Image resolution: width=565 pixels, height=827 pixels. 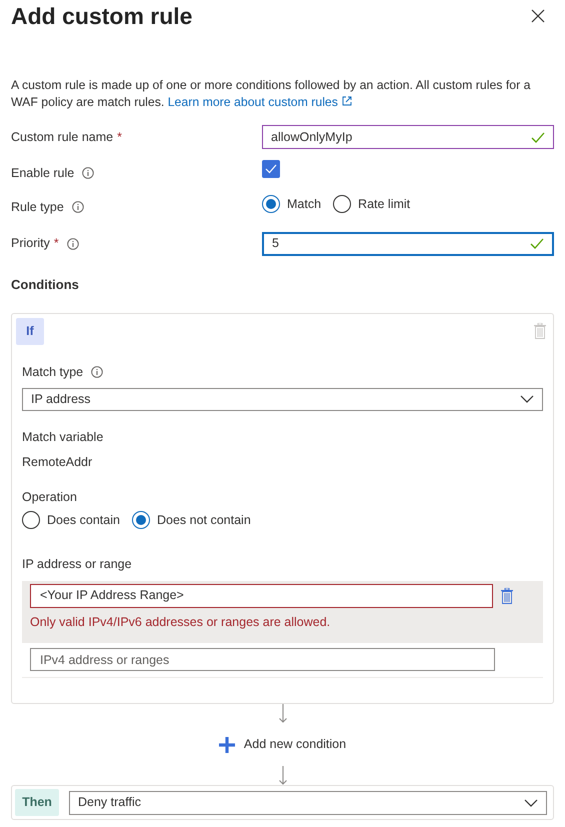 What do you see at coordinates (408, 244) in the screenshot?
I see `text-field: 5` at bounding box center [408, 244].